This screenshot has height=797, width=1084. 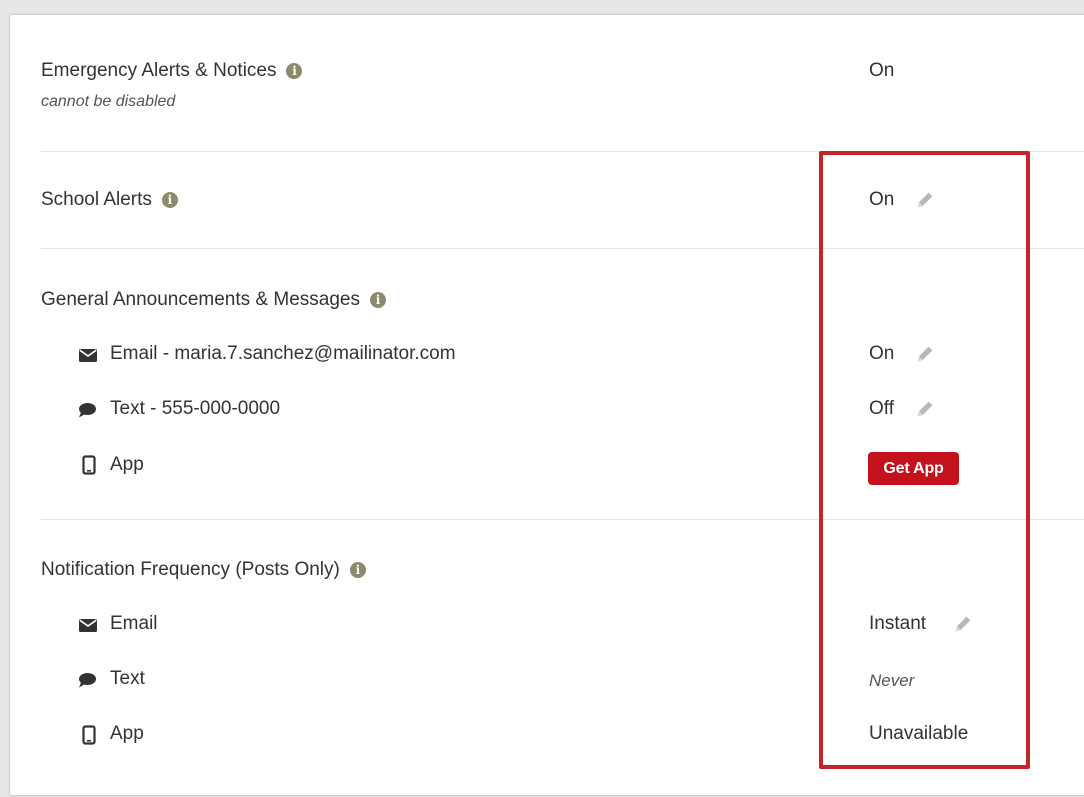 I want to click on school-alerts-row: School Alerts i, so click(x=109, y=200).